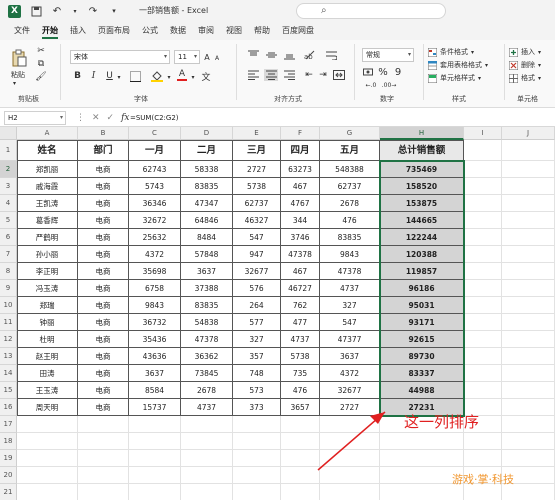  I want to click on align-right-icon, so click(289, 75).